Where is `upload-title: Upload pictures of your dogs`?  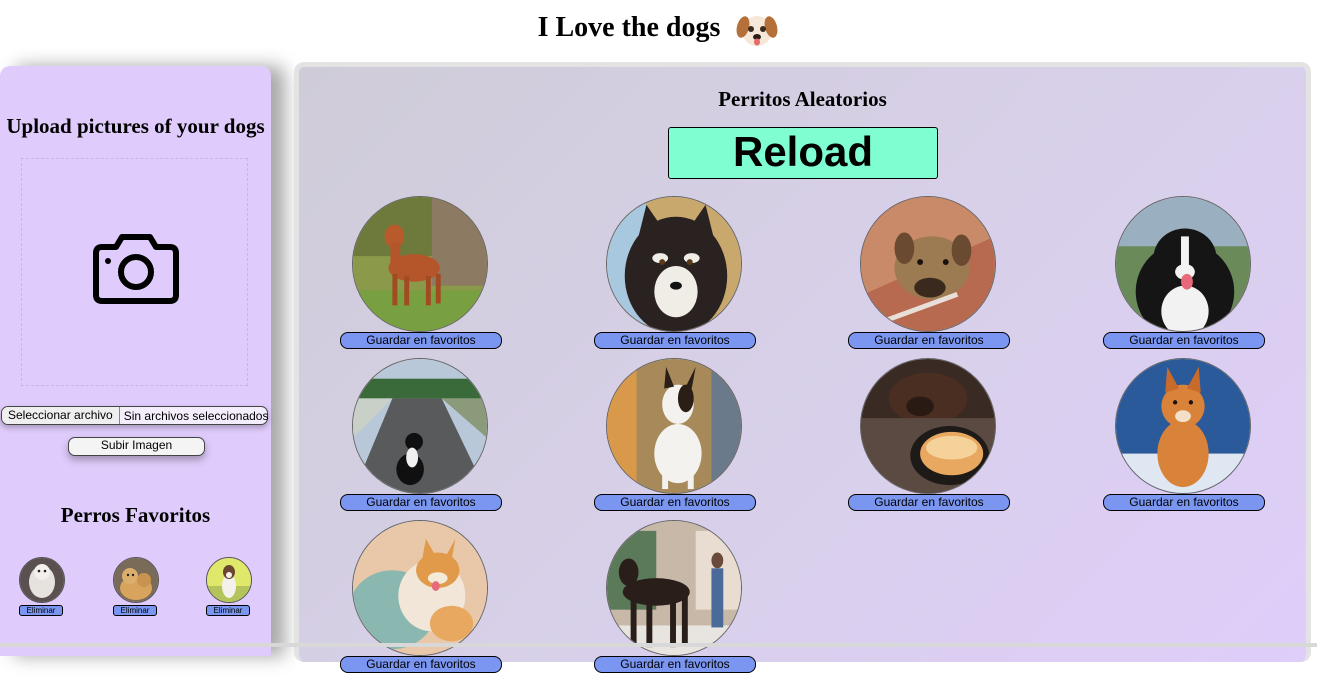
upload-title: Upload pictures of your dogs is located at coordinates (135, 126).